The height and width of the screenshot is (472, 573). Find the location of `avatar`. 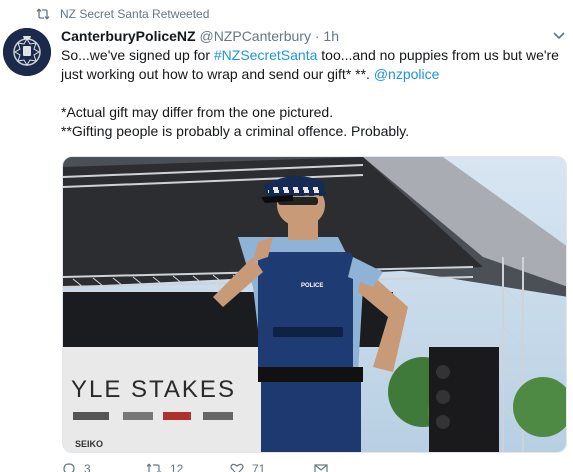

avatar is located at coordinates (27, 52).